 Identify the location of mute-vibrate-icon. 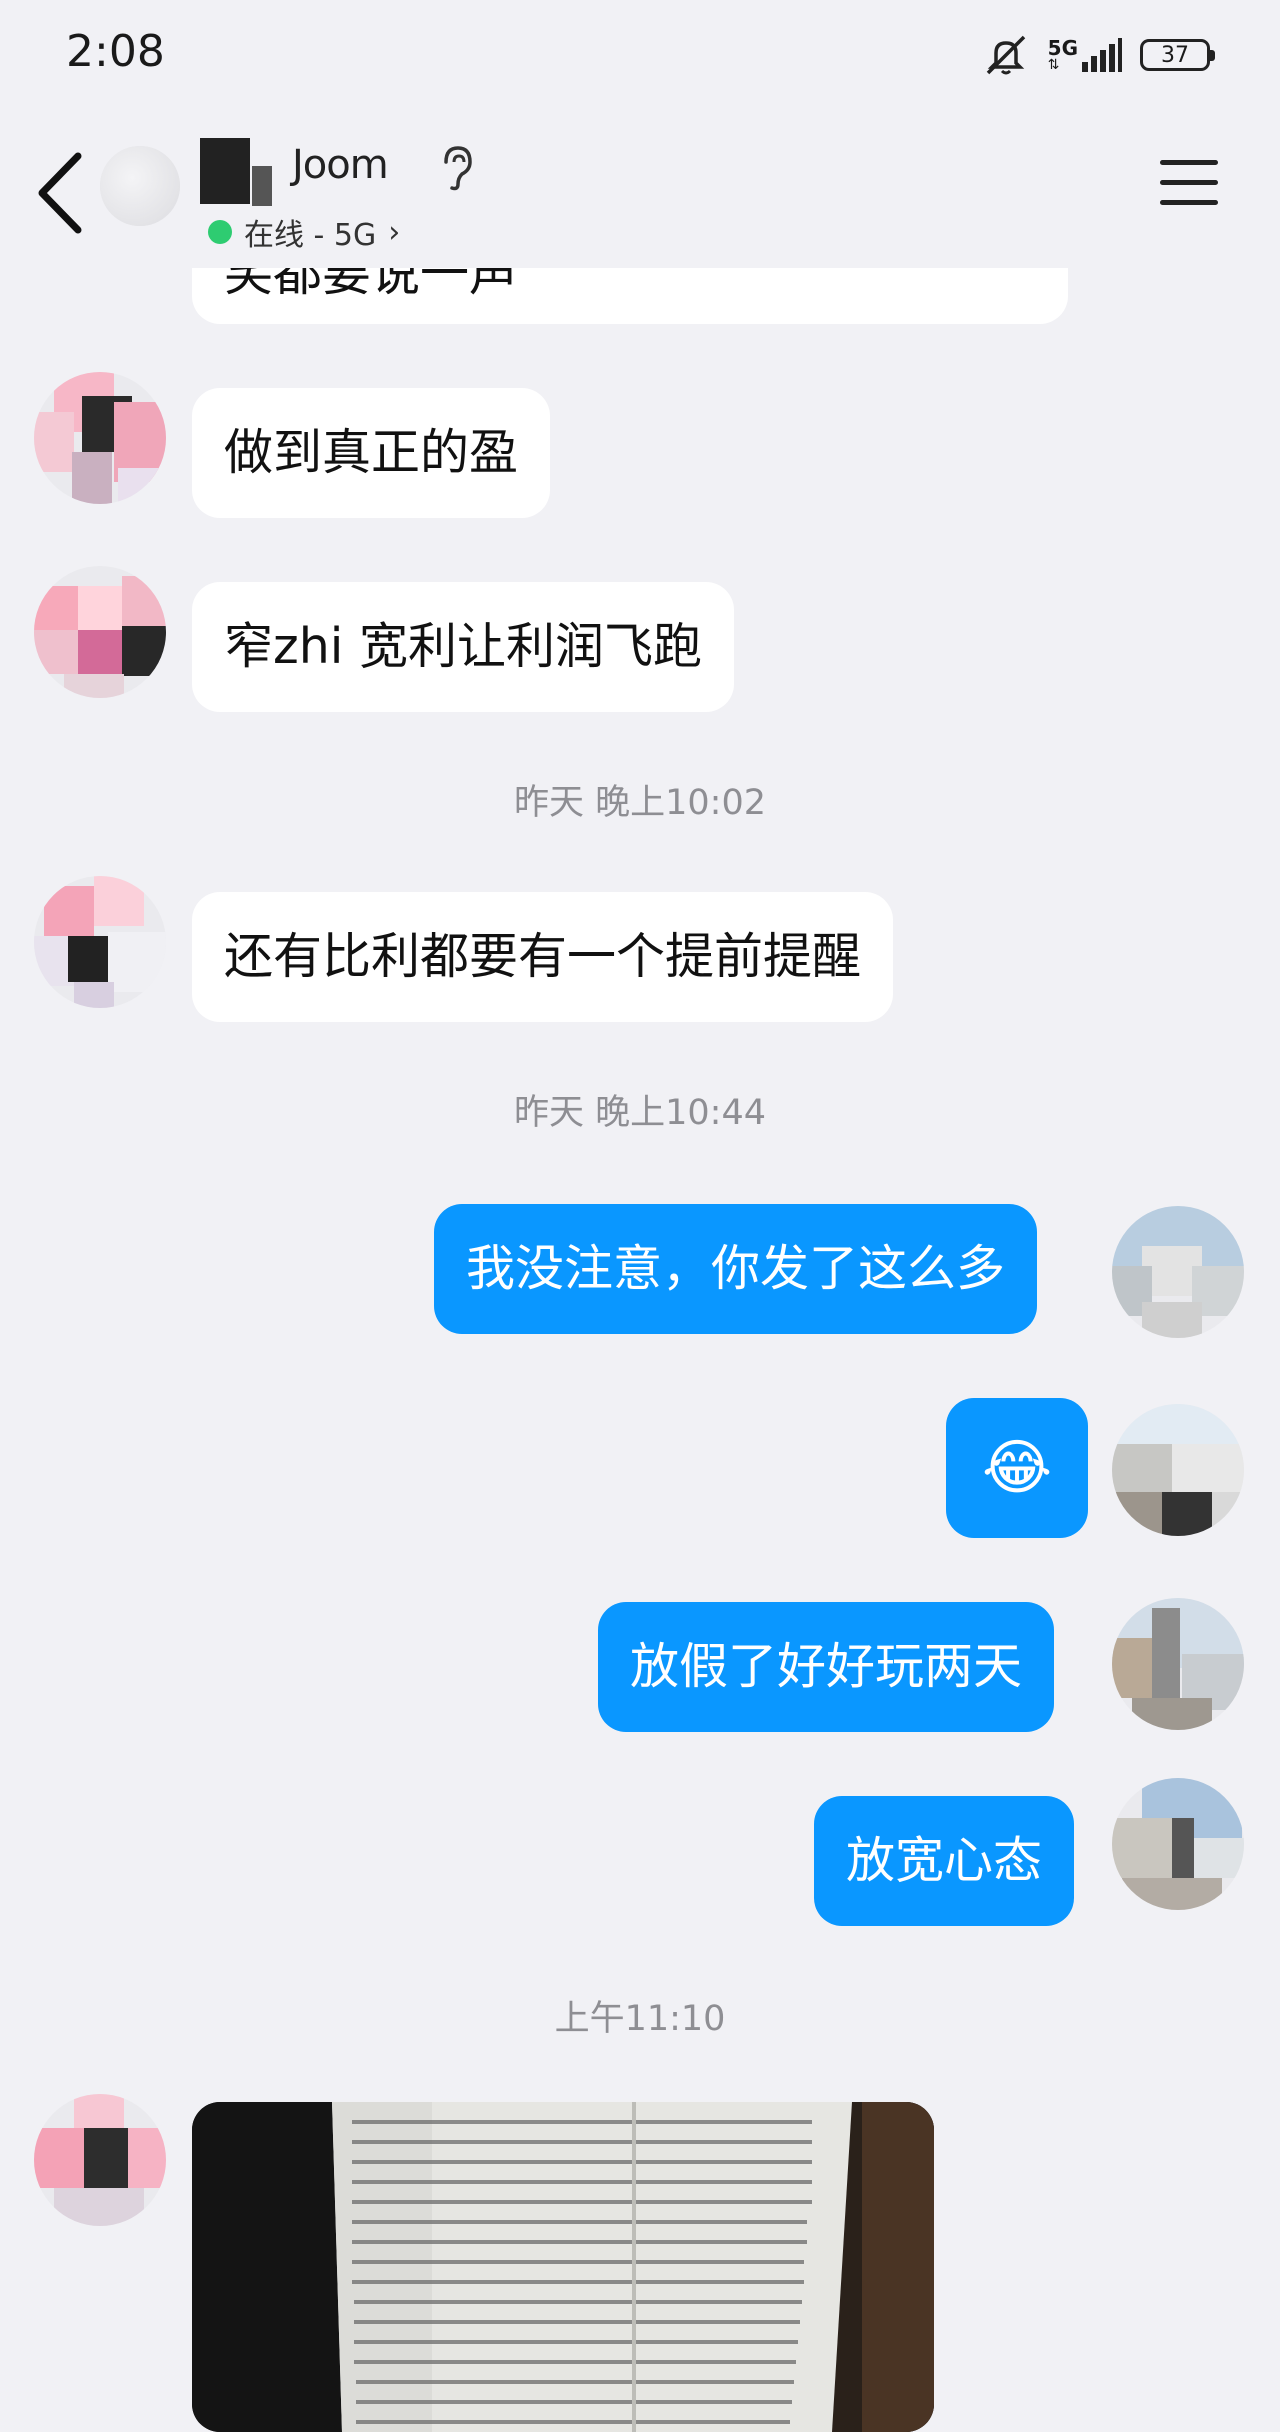
(1005, 55).